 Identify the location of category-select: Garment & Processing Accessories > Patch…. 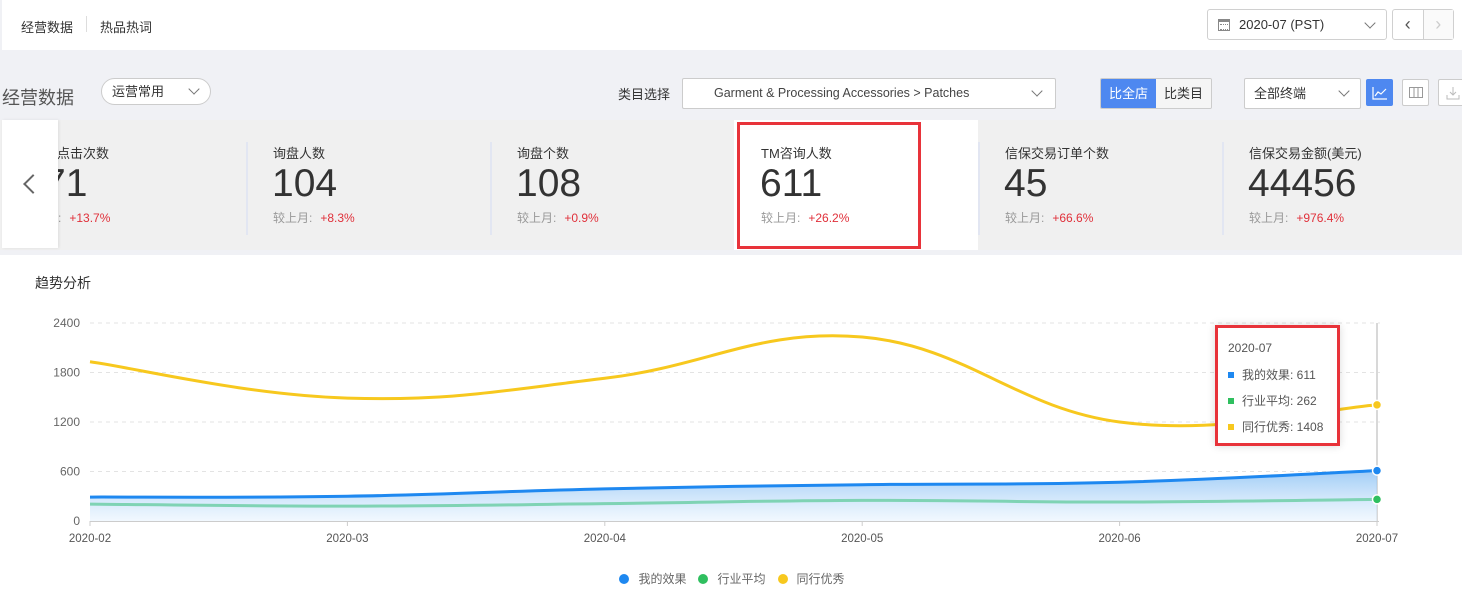
(869, 93).